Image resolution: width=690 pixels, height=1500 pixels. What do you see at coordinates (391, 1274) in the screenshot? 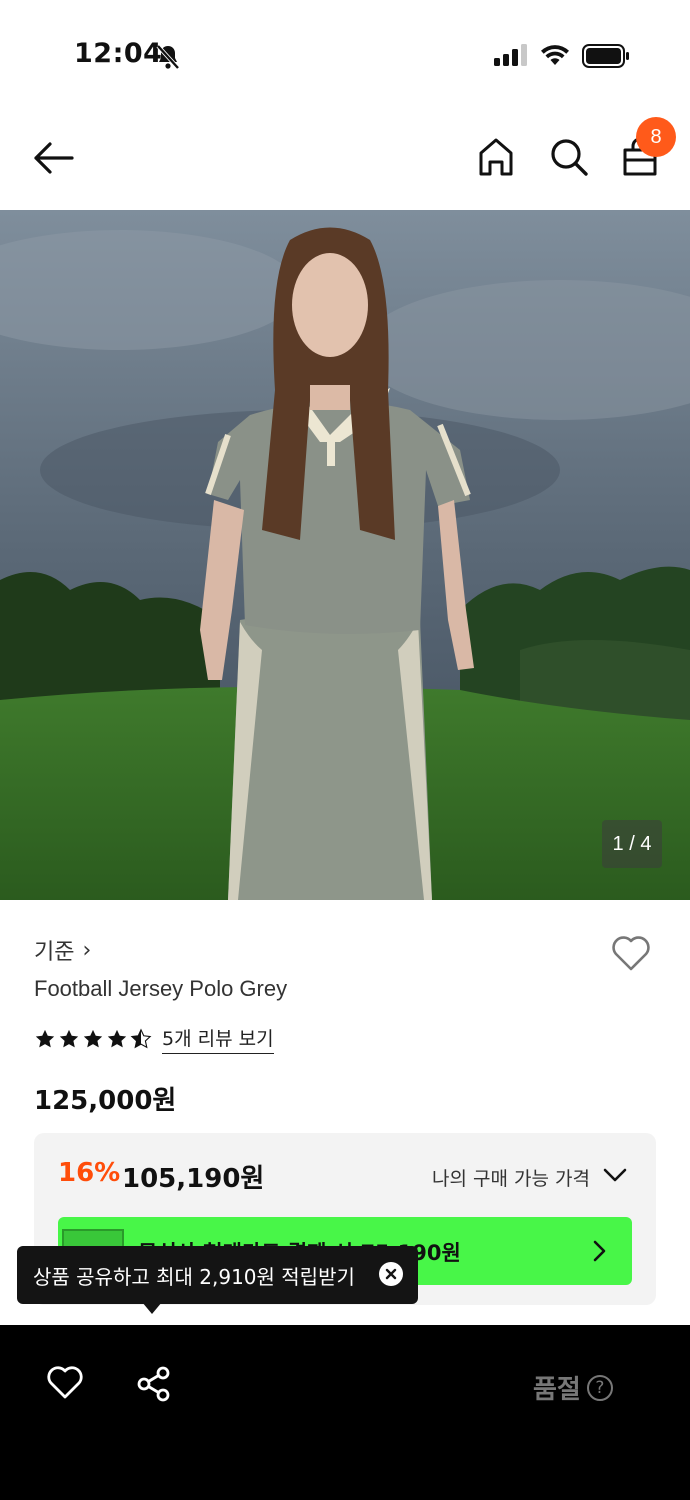
I see `close-icon` at bounding box center [391, 1274].